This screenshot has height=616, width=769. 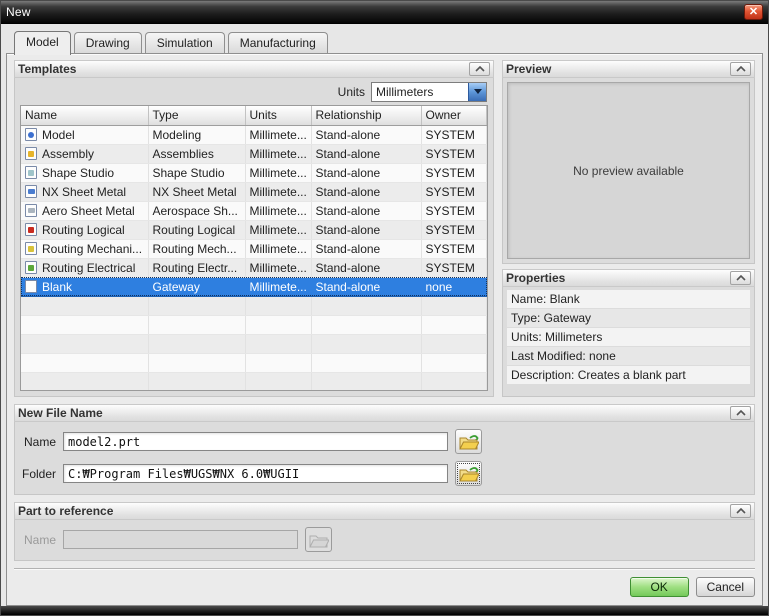 What do you see at coordinates (384, 511) in the screenshot?
I see `part-to-reference-header: Part to reference` at bounding box center [384, 511].